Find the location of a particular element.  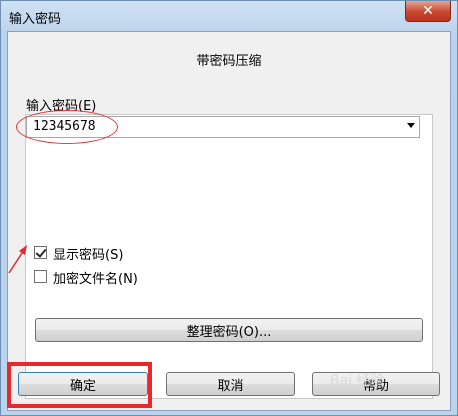

annotation-arrow-icon is located at coordinates (17, 259).